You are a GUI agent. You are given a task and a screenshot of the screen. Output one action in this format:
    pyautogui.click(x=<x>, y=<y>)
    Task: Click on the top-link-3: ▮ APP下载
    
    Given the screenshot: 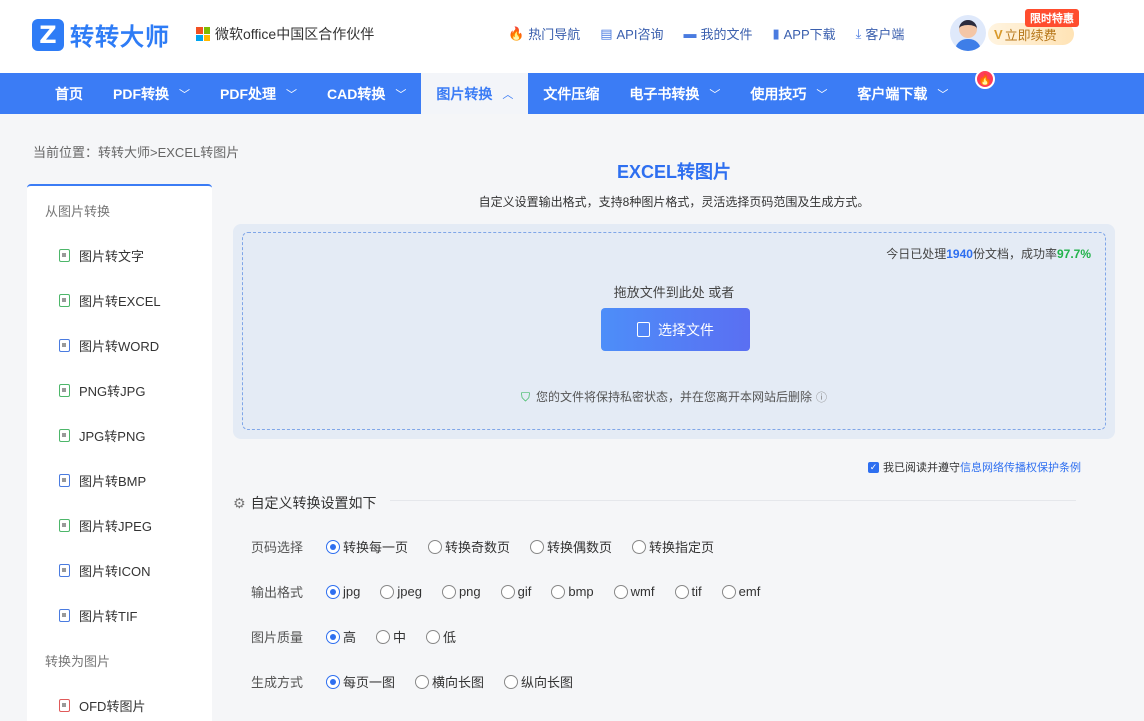 What is the action you would take?
    pyautogui.click(x=803, y=33)
    